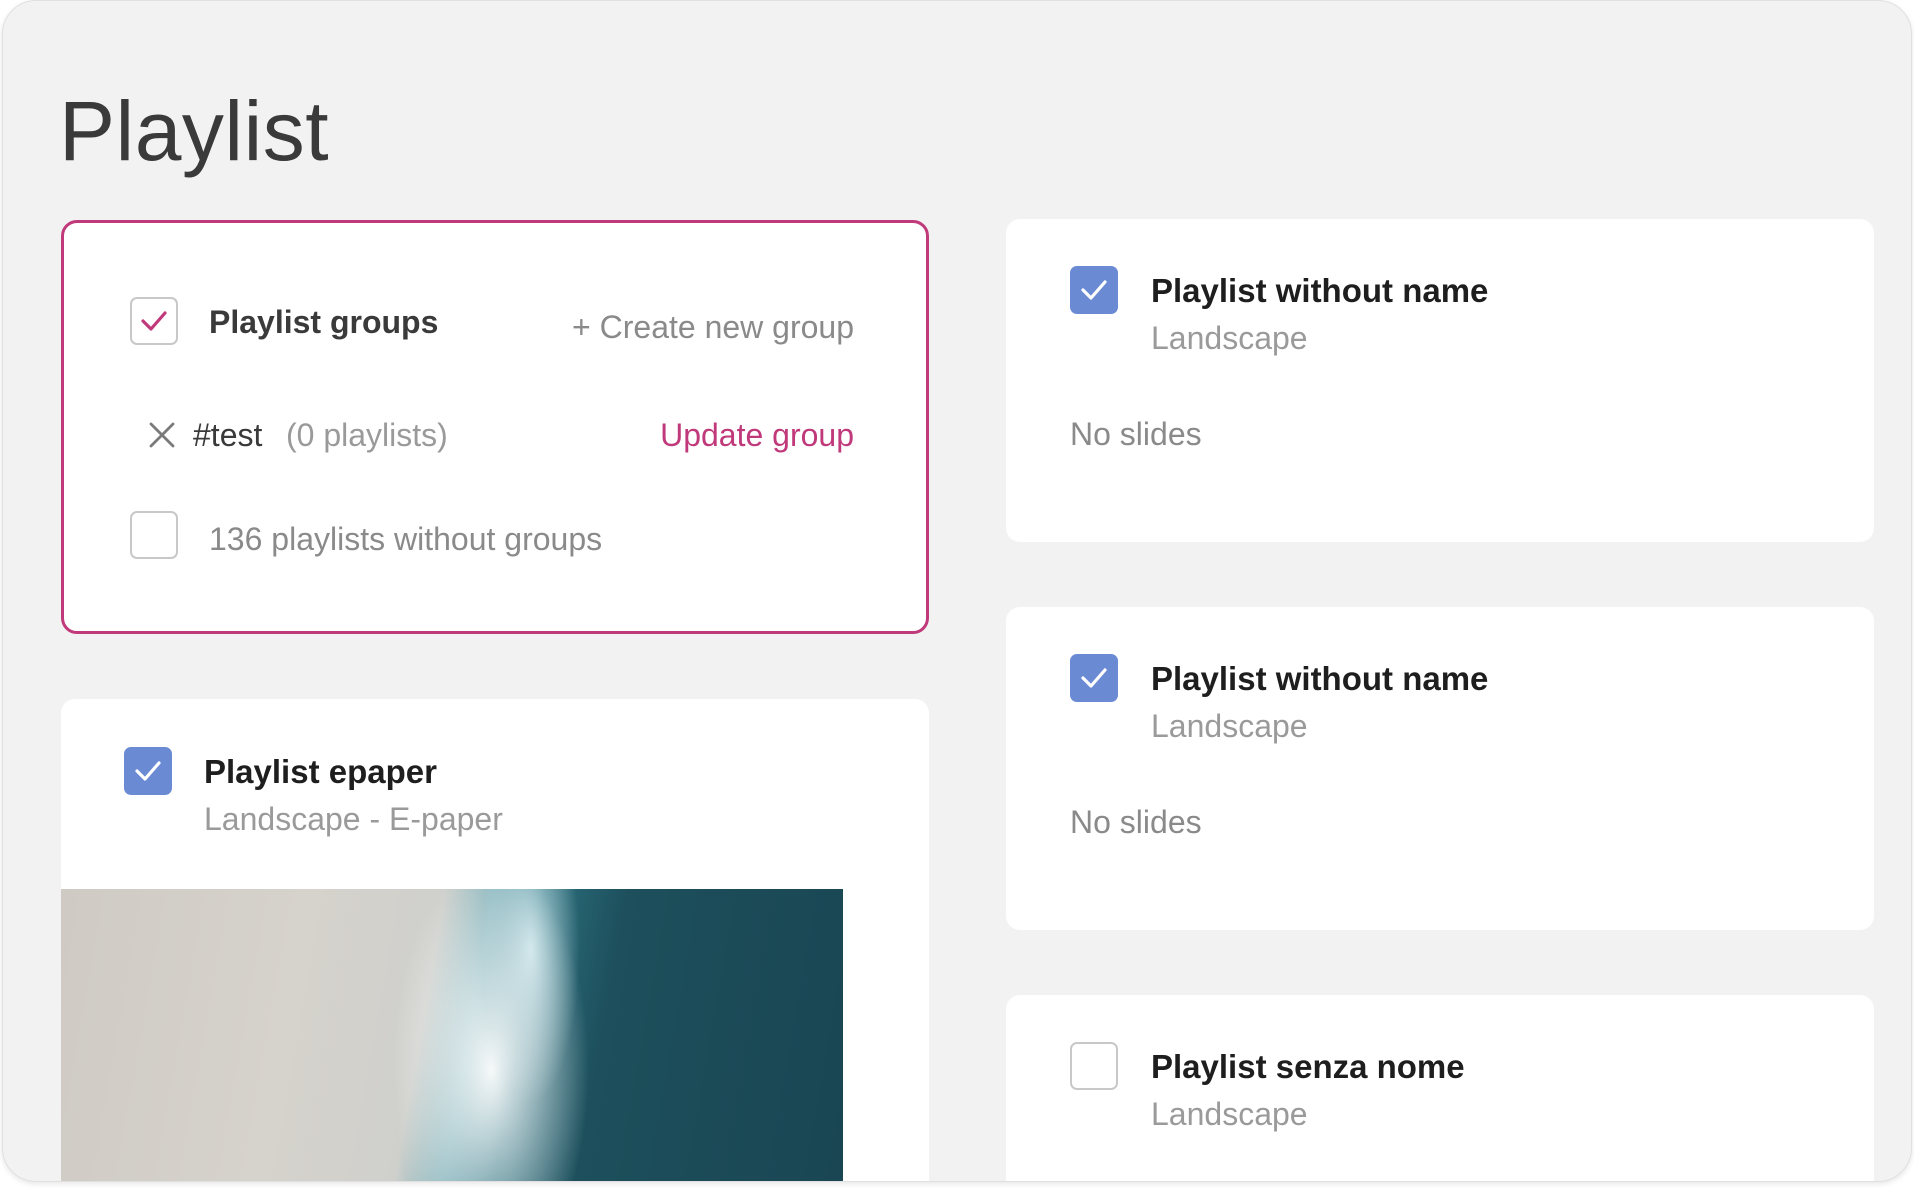 The width and height of the screenshot is (1914, 1188). I want to click on create-group-link: + Create new group, so click(713, 327).